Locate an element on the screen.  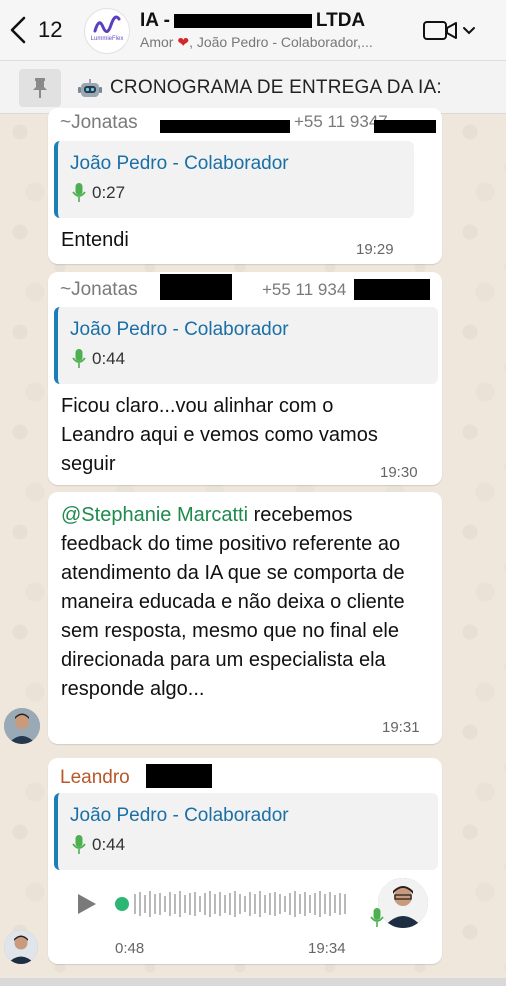
message-time: 19:31 is located at coordinates (401, 727).